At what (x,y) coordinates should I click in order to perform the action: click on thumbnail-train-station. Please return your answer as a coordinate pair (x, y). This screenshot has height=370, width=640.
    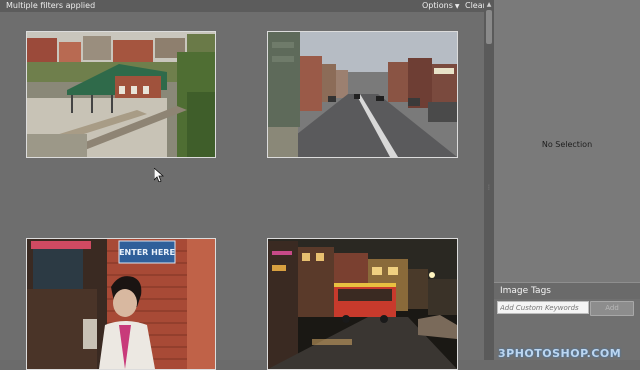
    Looking at the image, I should click on (121, 94).